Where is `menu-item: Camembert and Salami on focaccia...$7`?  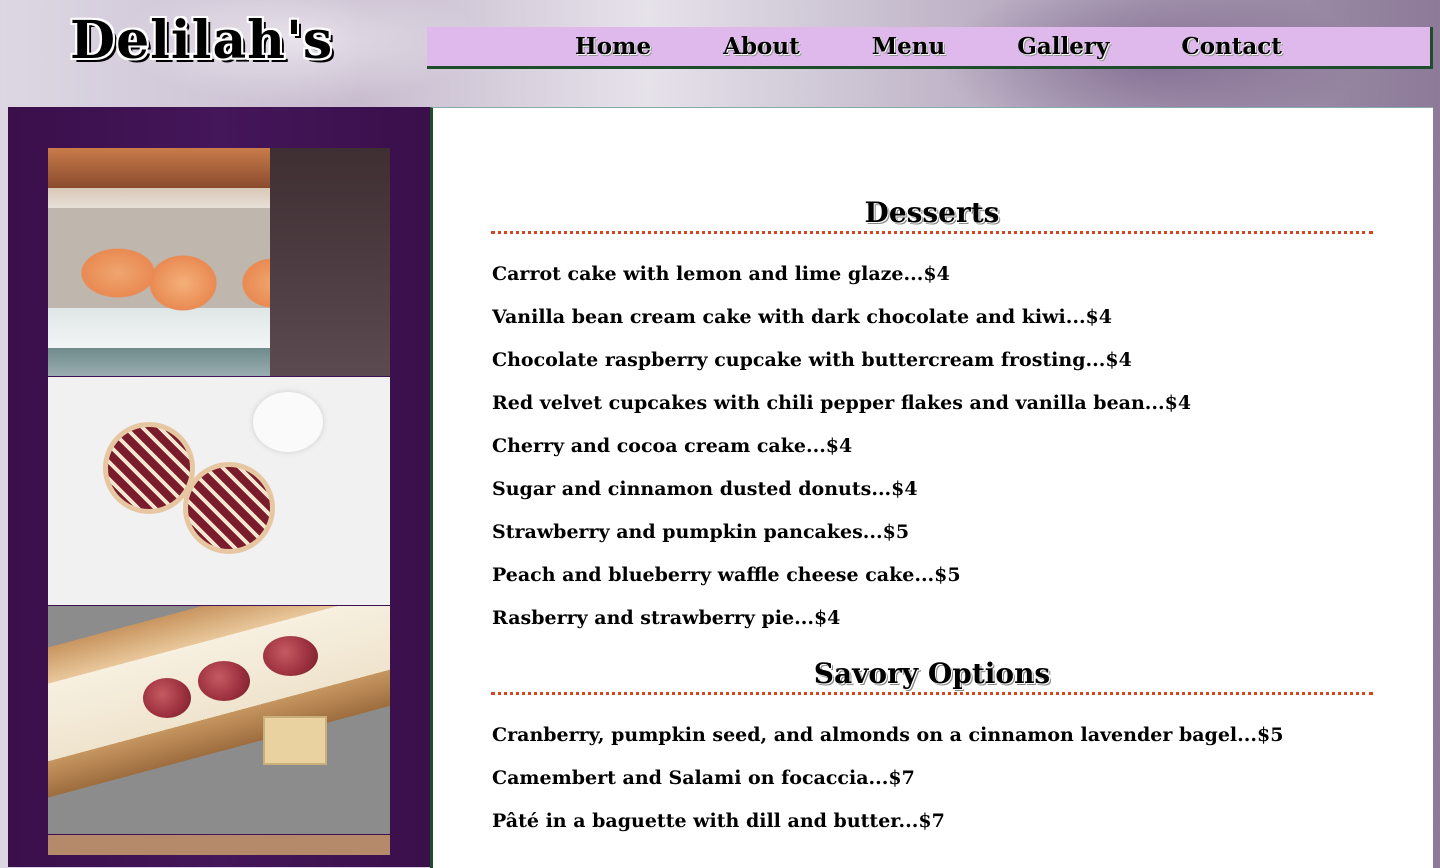
menu-item: Camembert and Salami on focaccia...$7 is located at coordinates (703, 778).